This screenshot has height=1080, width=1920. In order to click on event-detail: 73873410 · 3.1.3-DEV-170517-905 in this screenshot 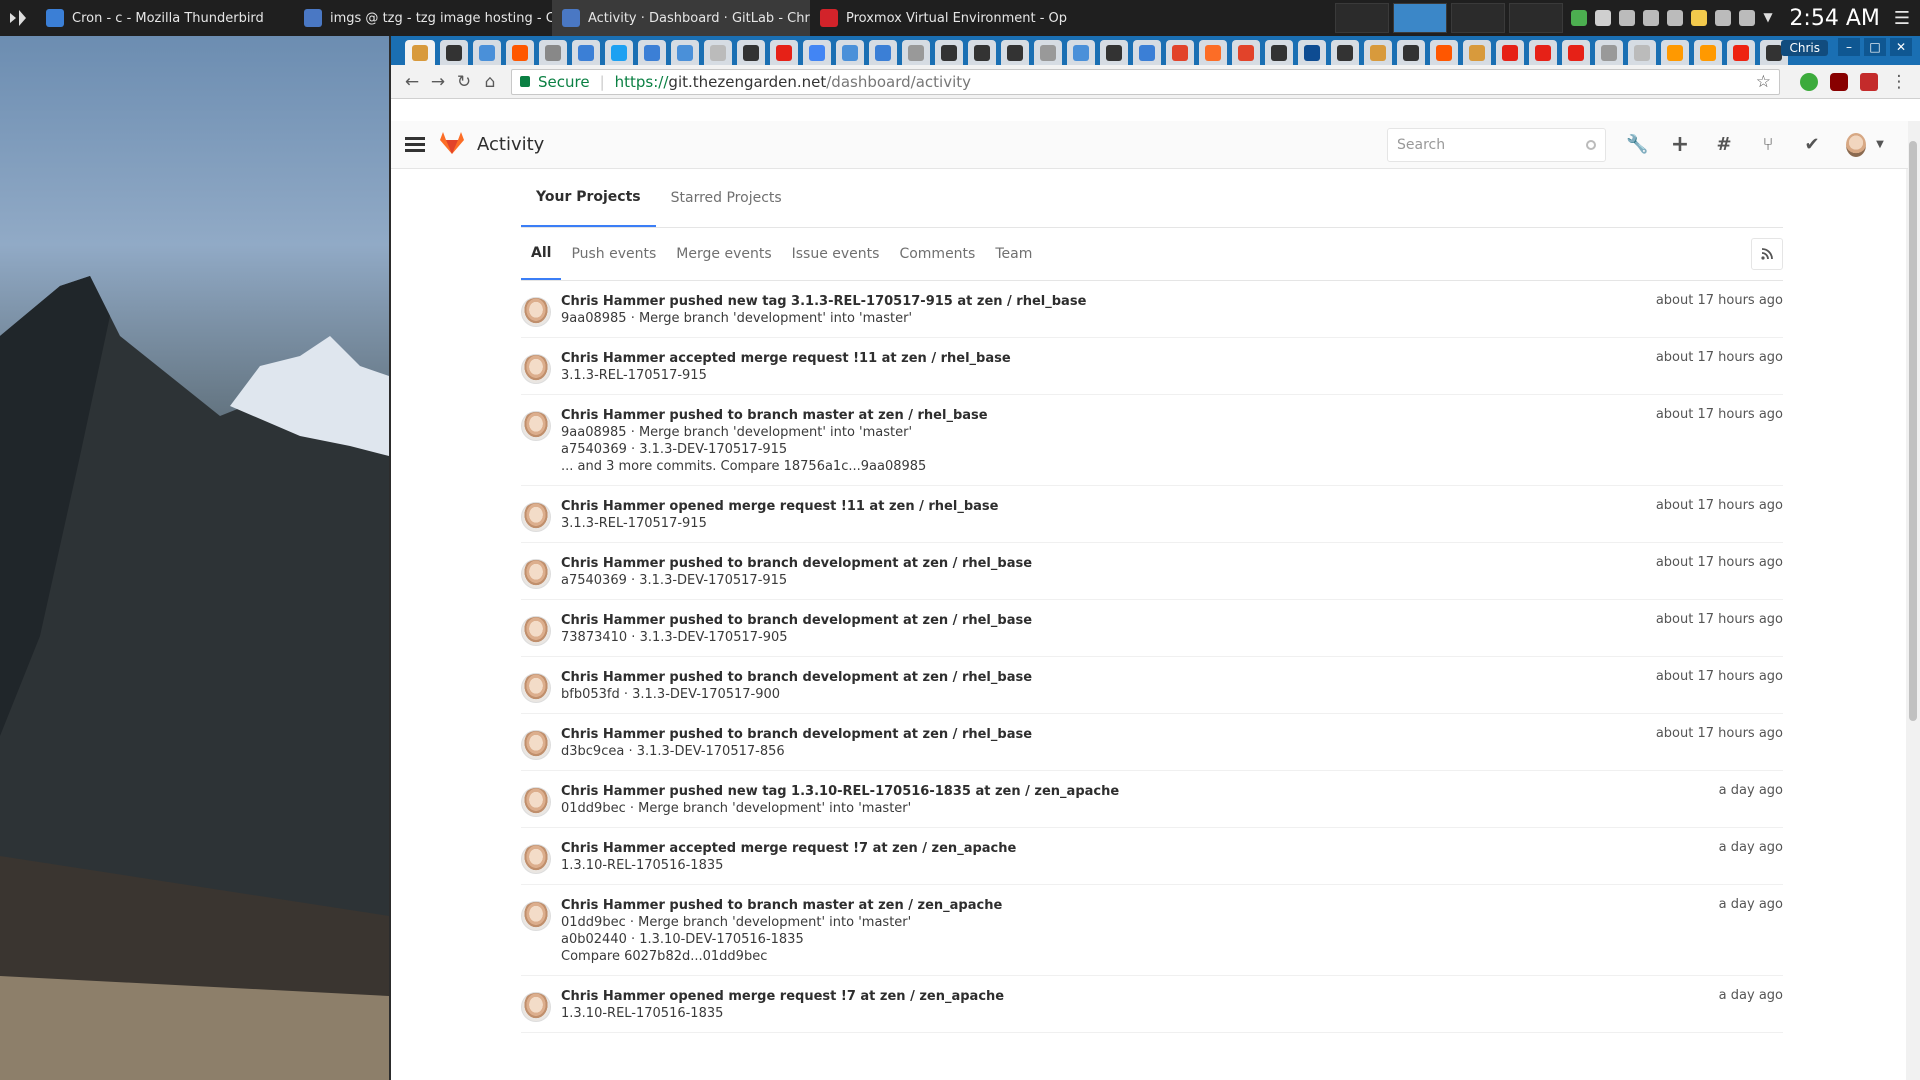, I will do `click(1172, 637)`.